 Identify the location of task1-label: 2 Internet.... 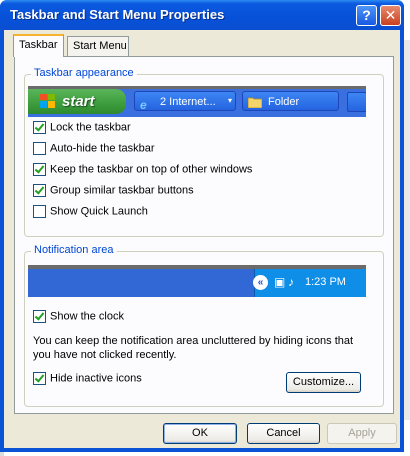
(188, 102).